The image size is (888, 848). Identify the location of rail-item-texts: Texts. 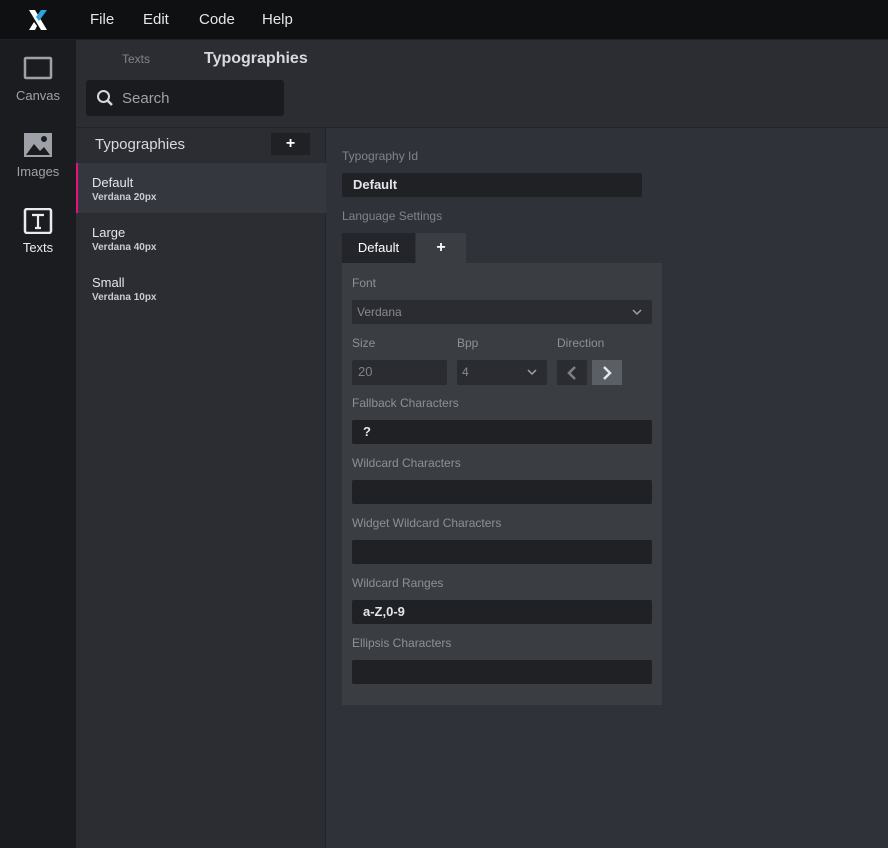
(38, 243).